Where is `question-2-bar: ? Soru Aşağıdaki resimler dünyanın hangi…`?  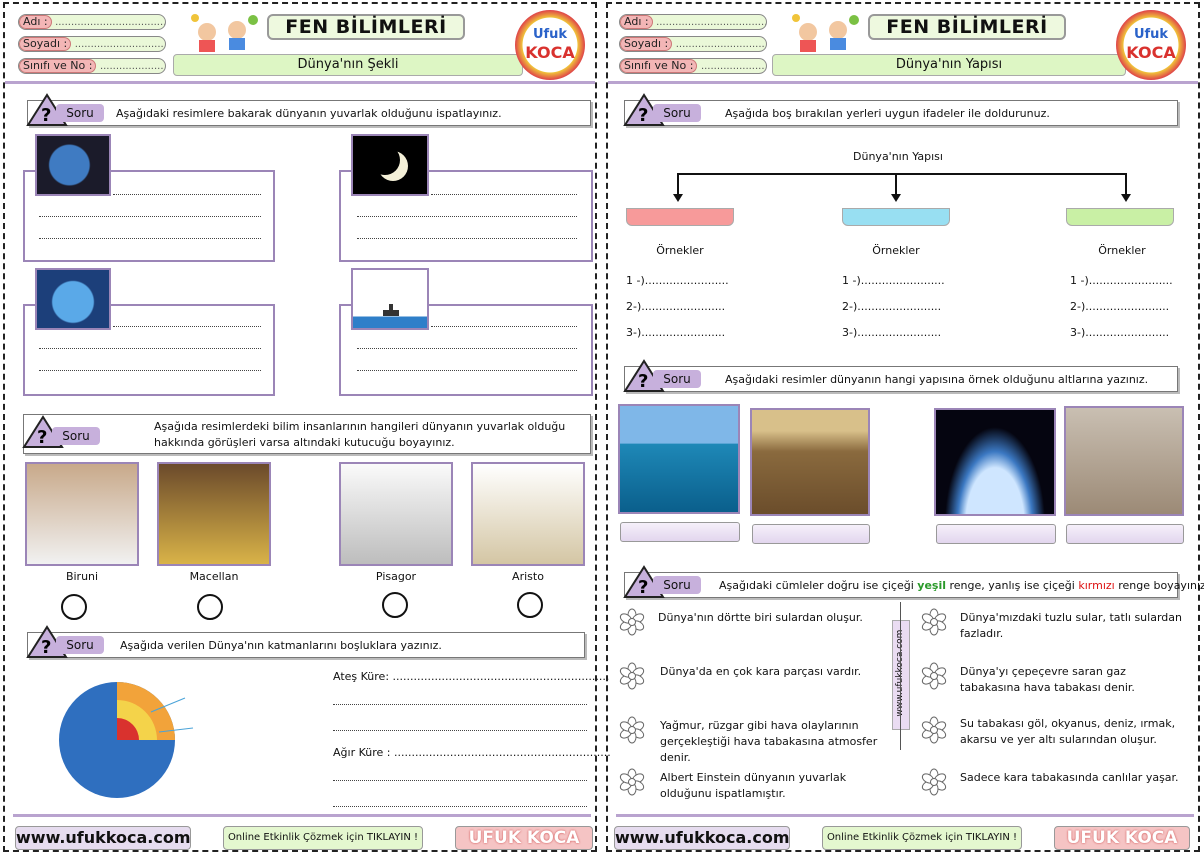 question-2-bar: ? Soru Aşağıdaki resimler dünyanın hangi… is located at coordinates (900, 375).